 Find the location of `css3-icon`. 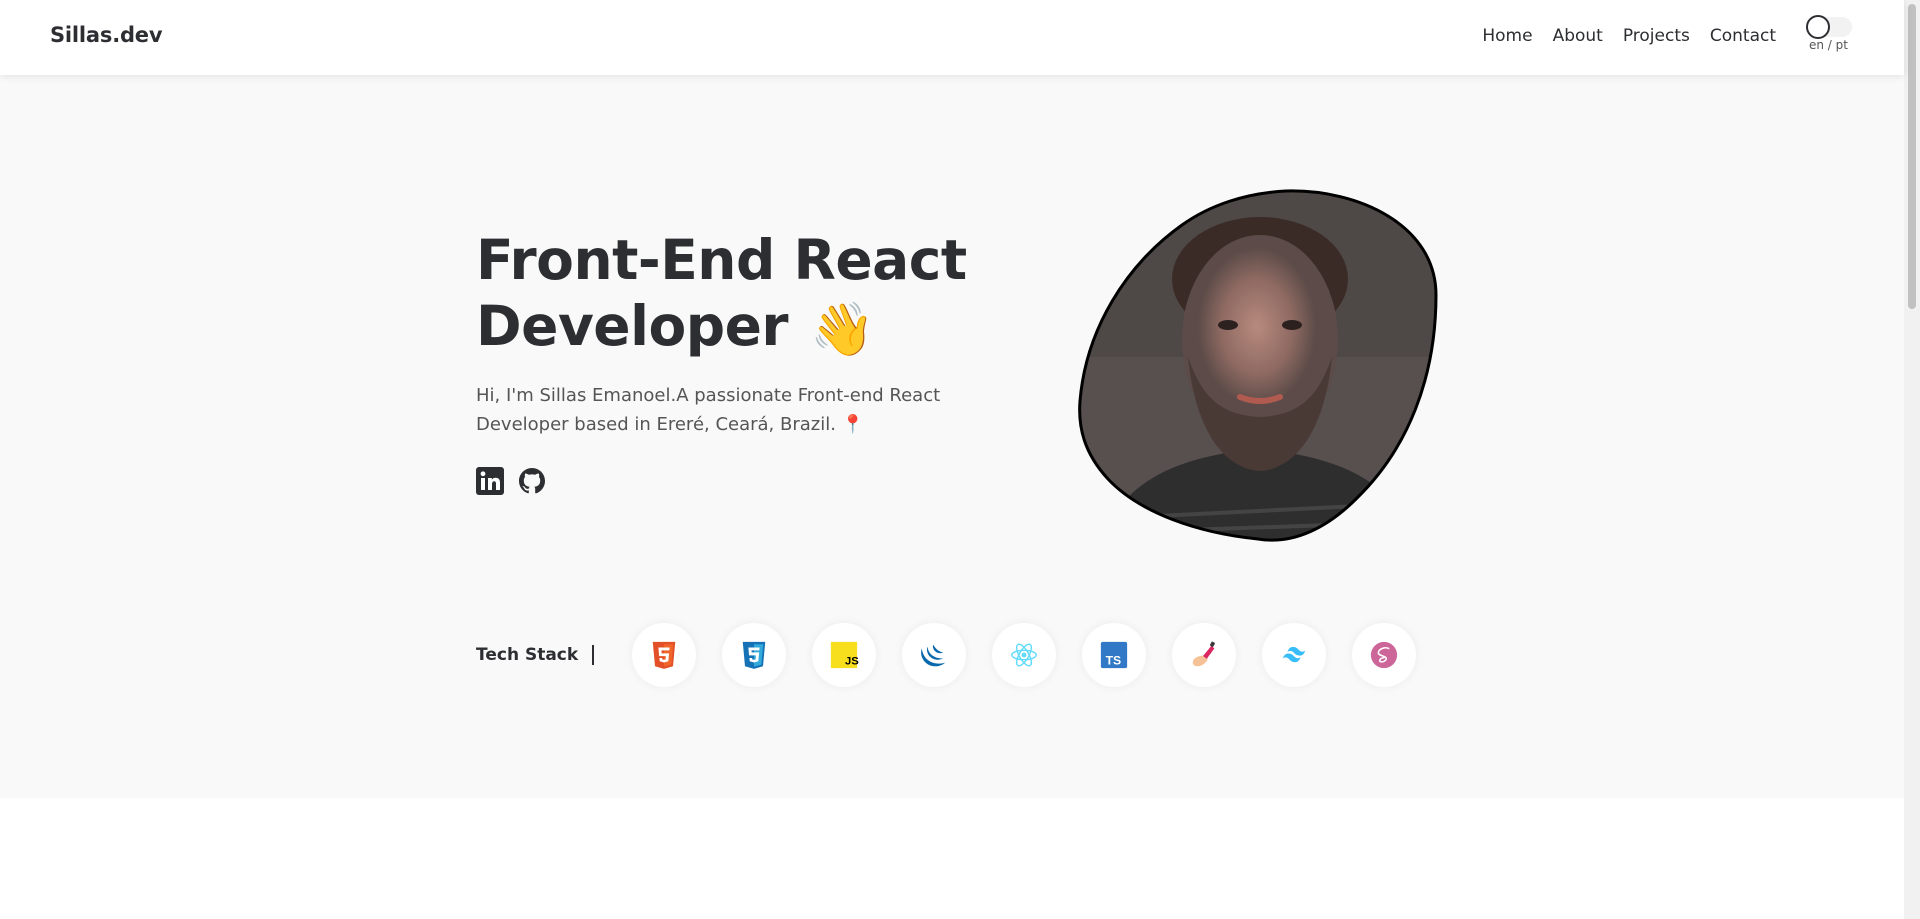

css3-icon is located at coordinates (754, 655).